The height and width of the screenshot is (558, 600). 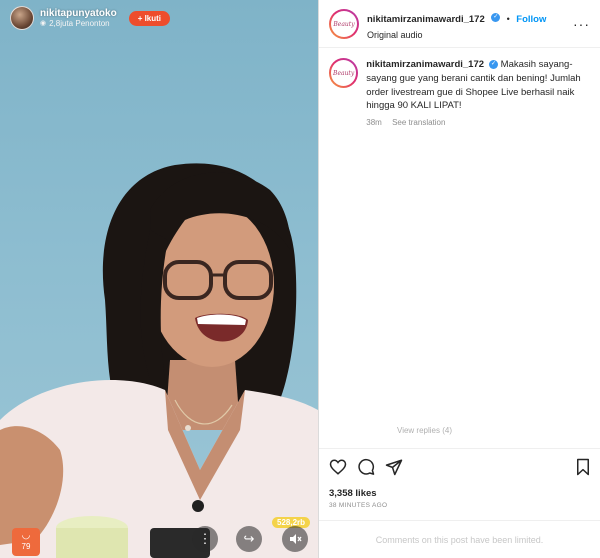 I want to click on caption-avatar: Beauty, so click(x=344, y=73).